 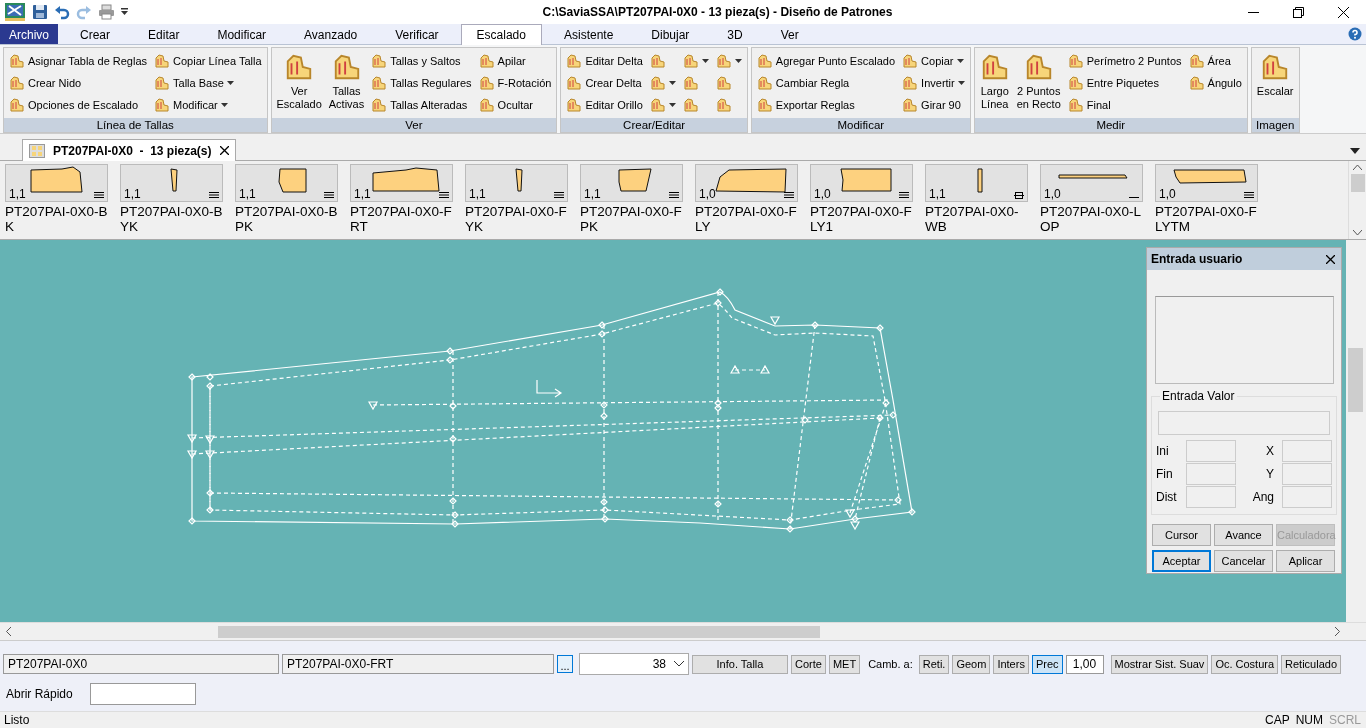 I want to click on toolbar-button: Mostrar Sist. Suav, so click(x=1159, y=664).